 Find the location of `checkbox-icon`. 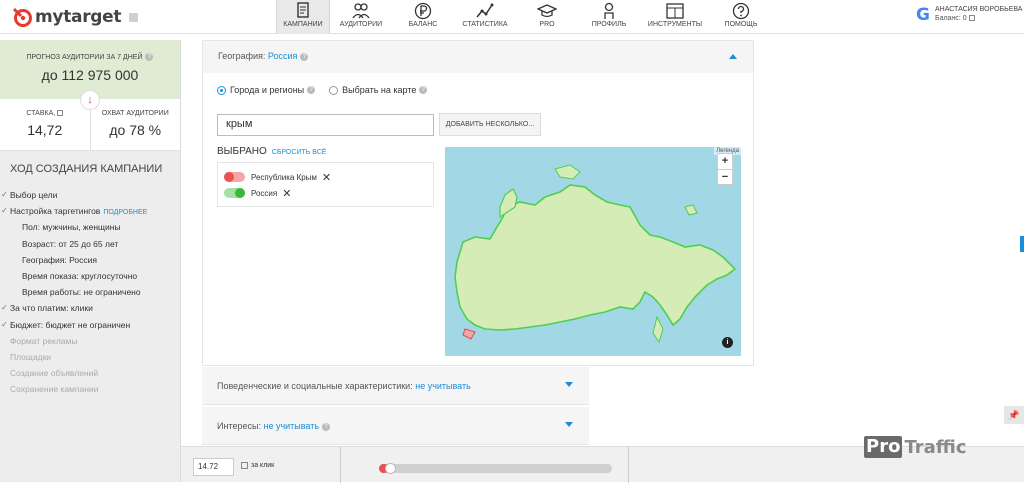

checkbox-icon is located at coordinates (244, 465).